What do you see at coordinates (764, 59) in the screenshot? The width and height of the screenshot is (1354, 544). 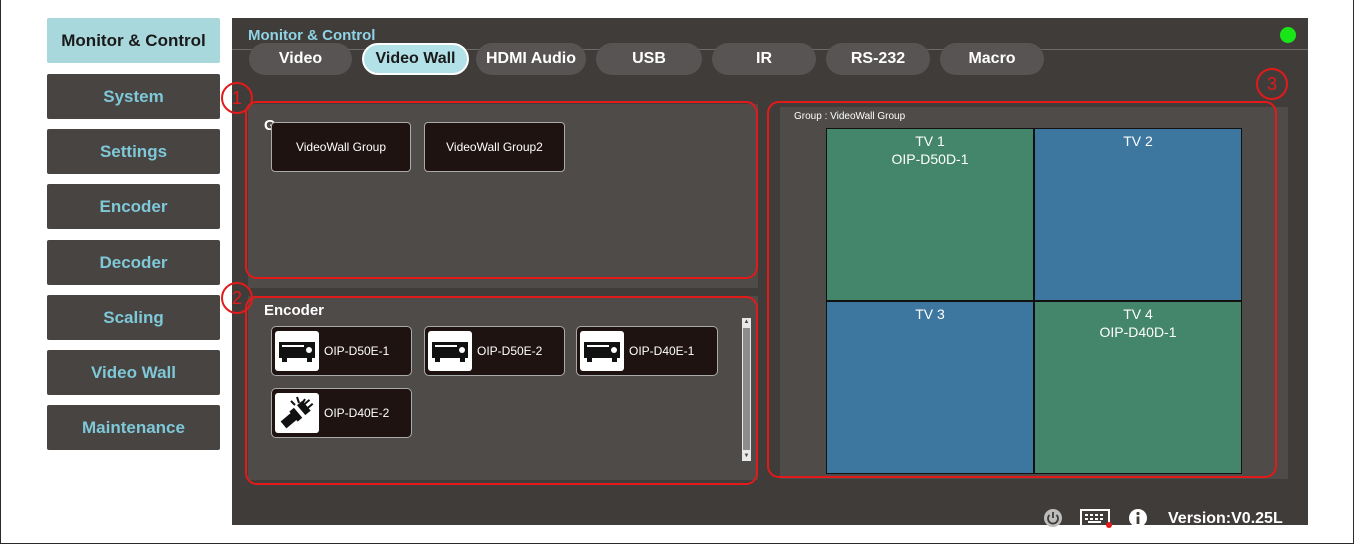 I see `tab-ir: IR` at bounding box center [764, 59].